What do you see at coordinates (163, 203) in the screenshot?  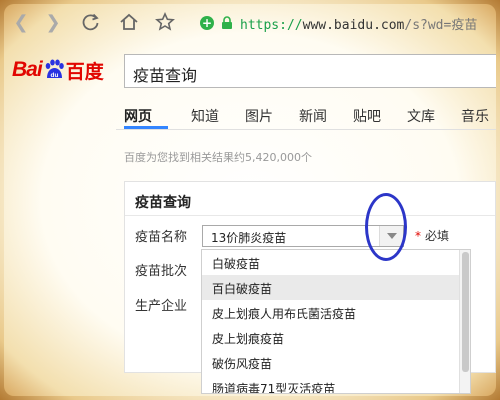 I see `card-title: 疫苗查询` at bounding box center [163, 203].